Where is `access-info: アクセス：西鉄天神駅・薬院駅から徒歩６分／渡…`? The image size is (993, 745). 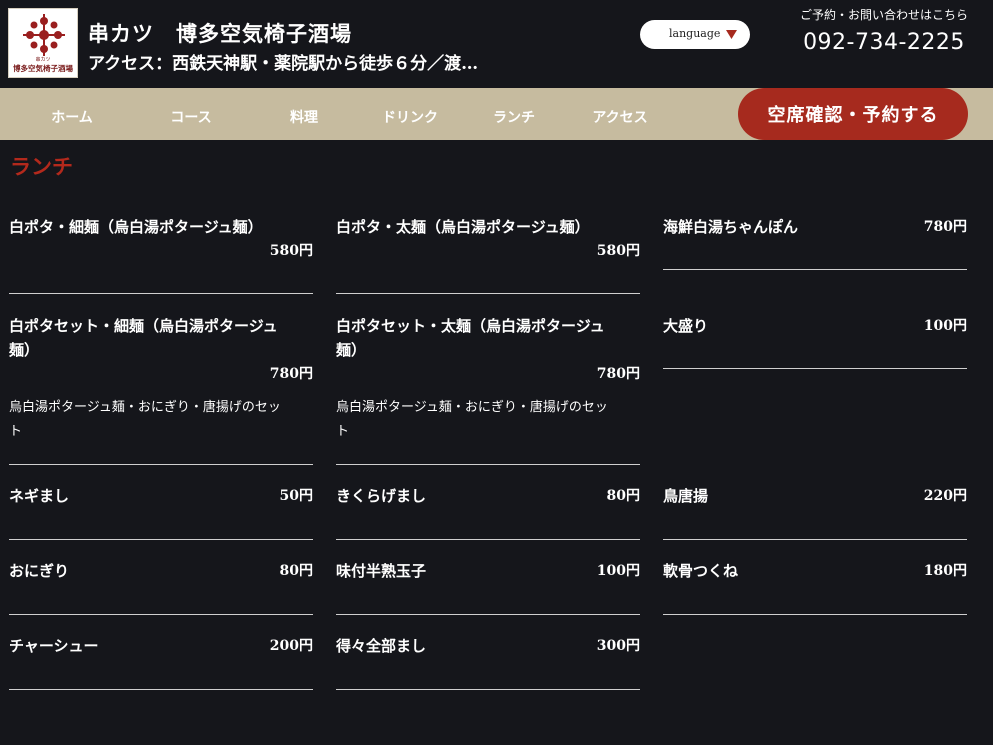
access-info: アクセス：西鉄天神駅・薬院駅から徒歩６分／渡… is located at coordinates (283, 64).